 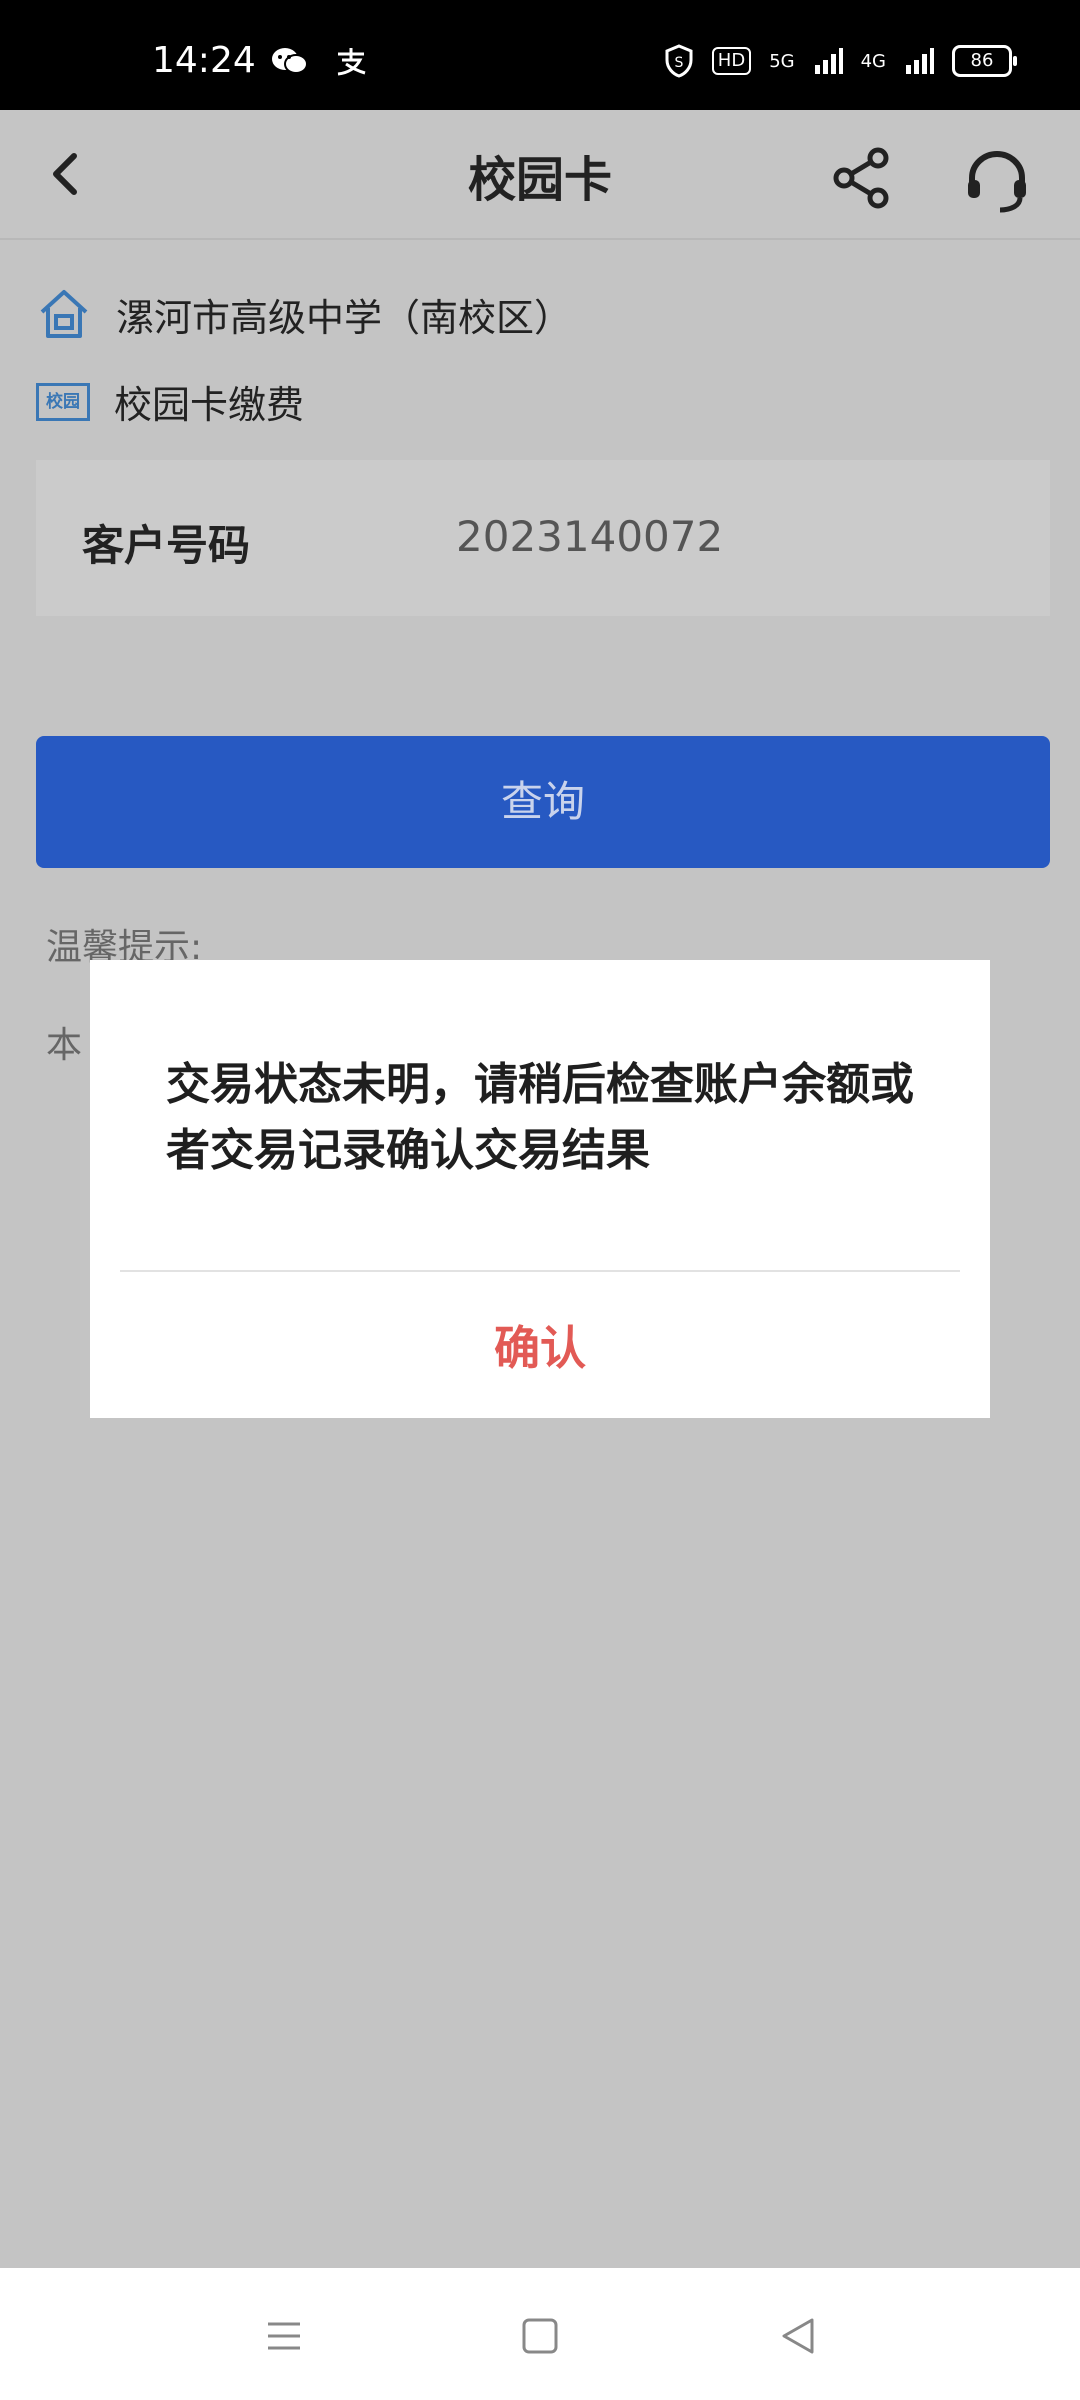 I want to click on dialog-divider, so click(x=540, y=1271).